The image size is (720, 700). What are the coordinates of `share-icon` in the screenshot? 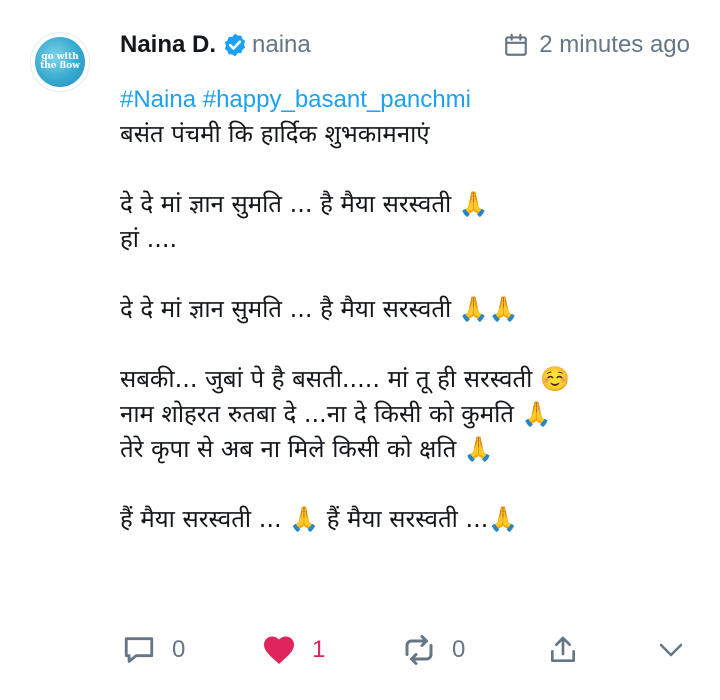 It's located at (563, 650).